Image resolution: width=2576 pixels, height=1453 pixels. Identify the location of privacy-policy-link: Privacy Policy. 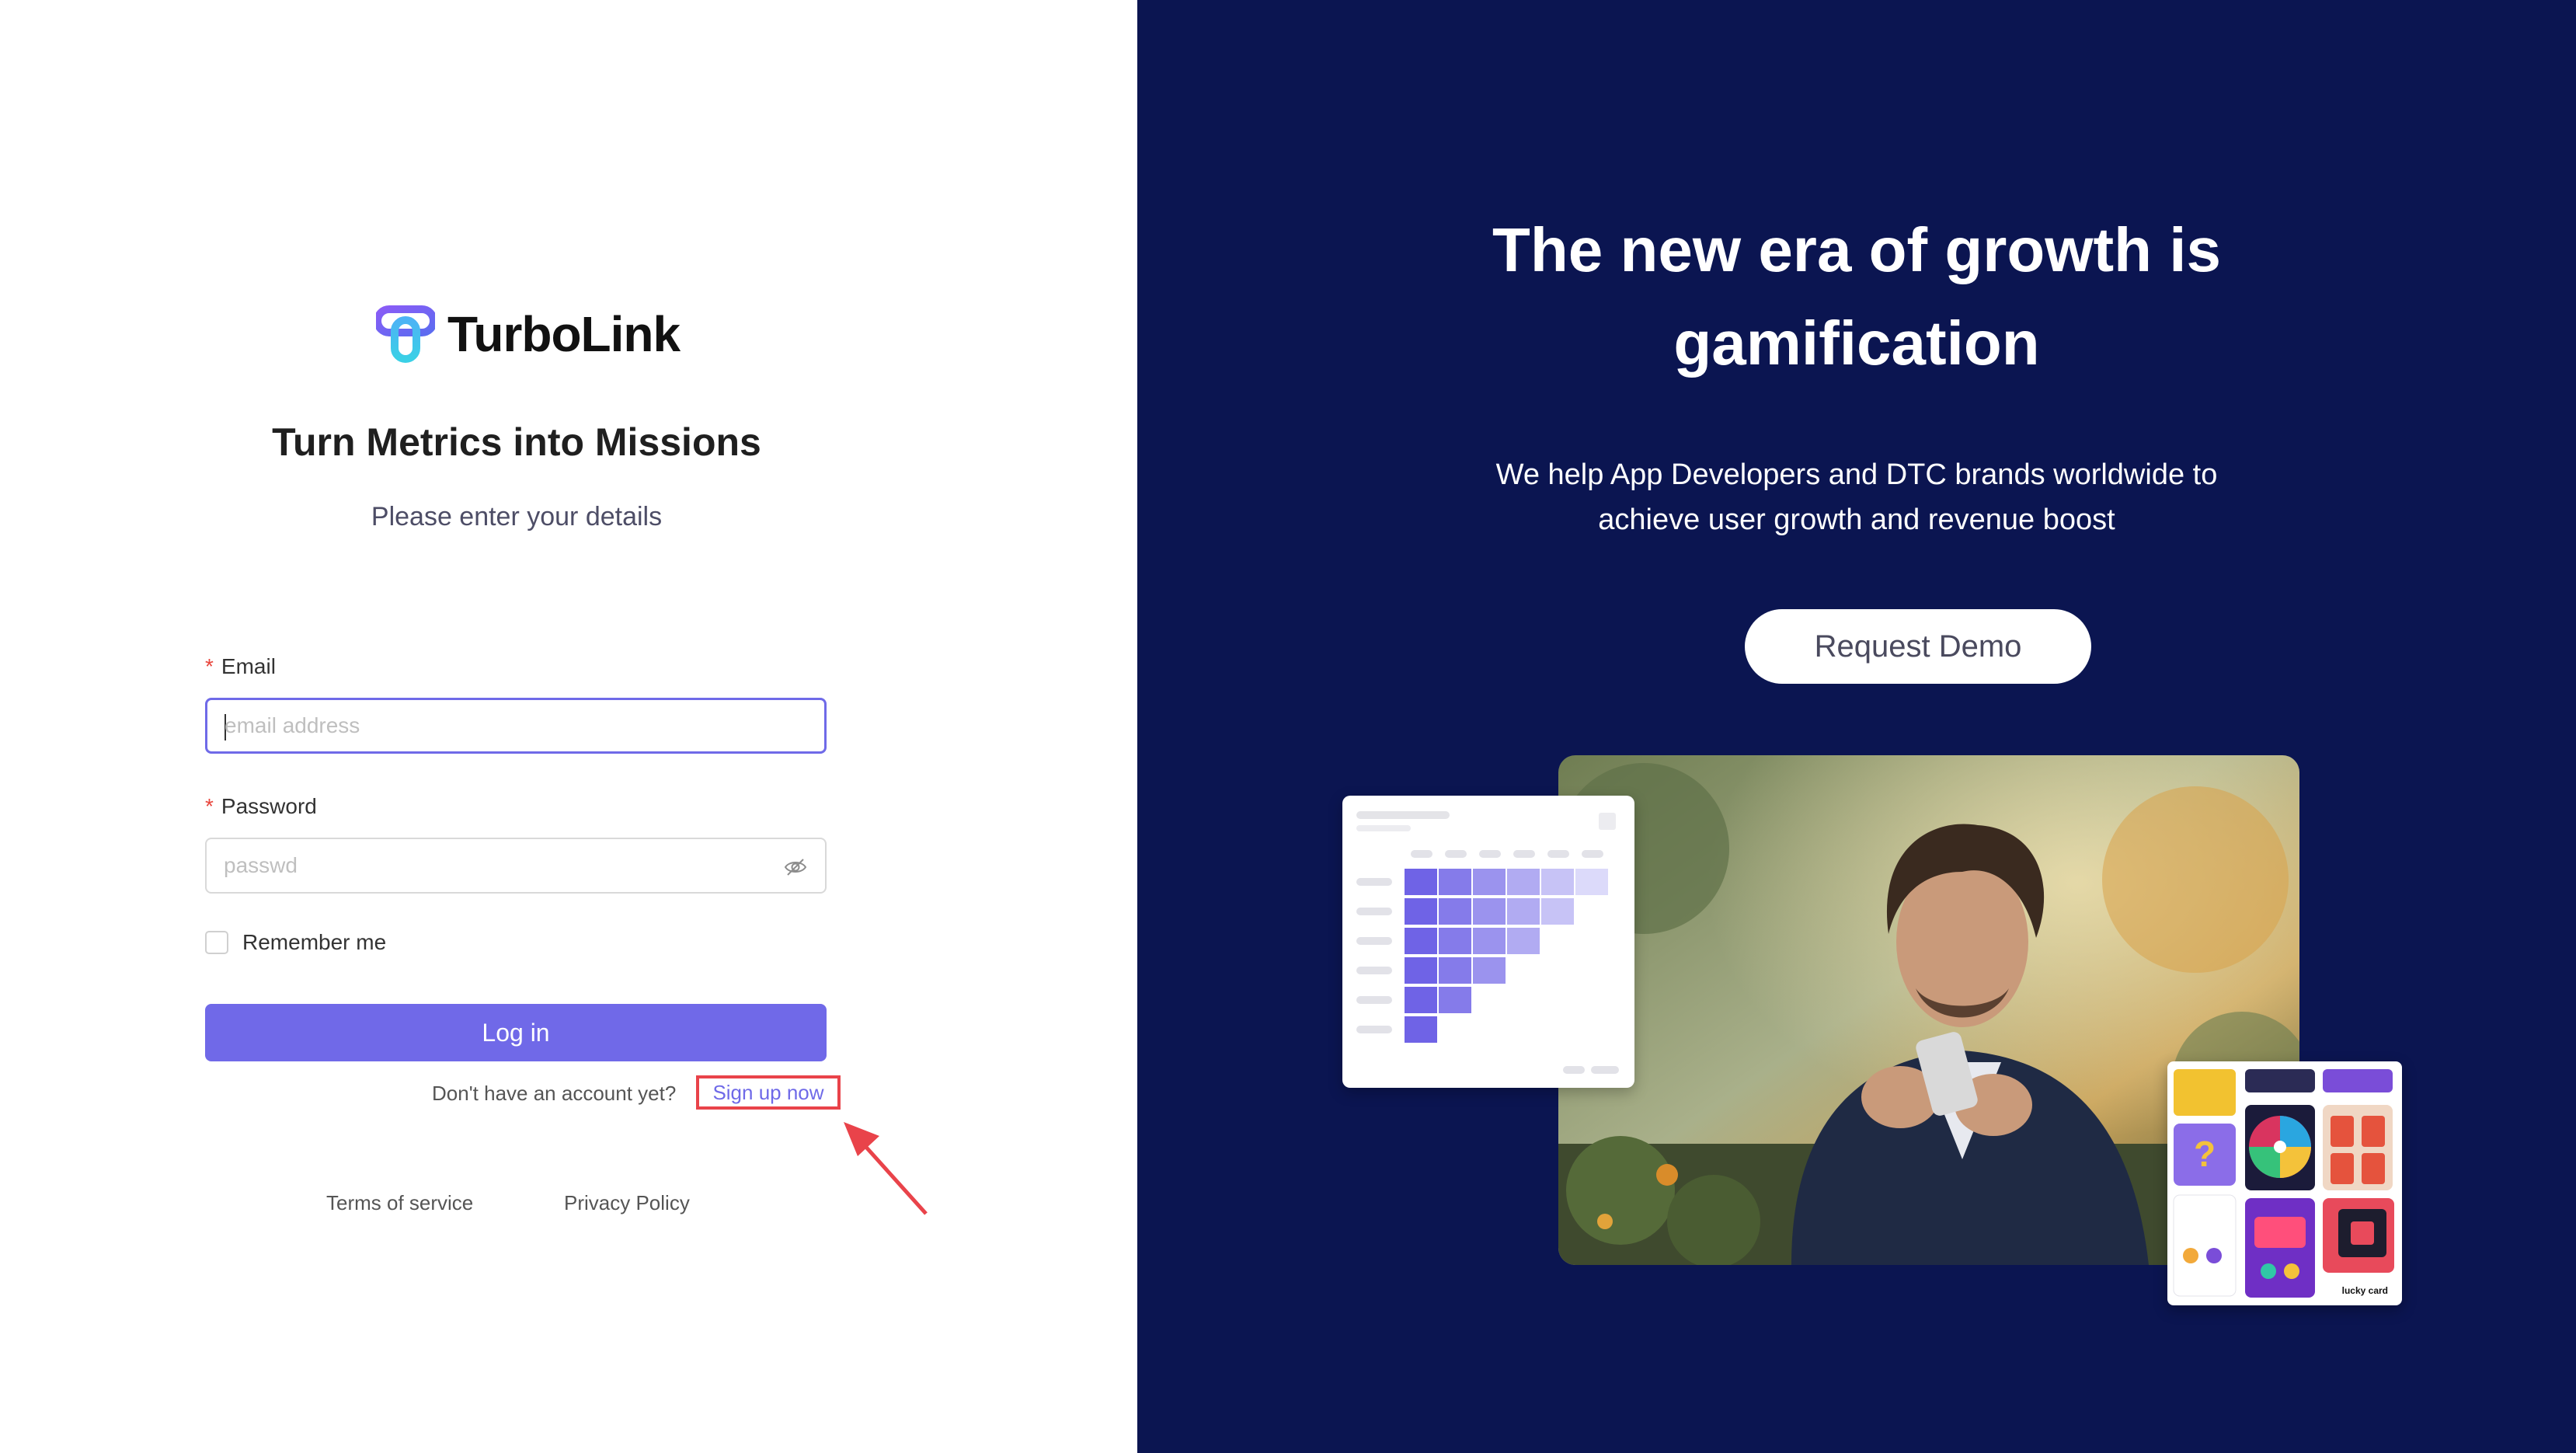
(627, 1203).